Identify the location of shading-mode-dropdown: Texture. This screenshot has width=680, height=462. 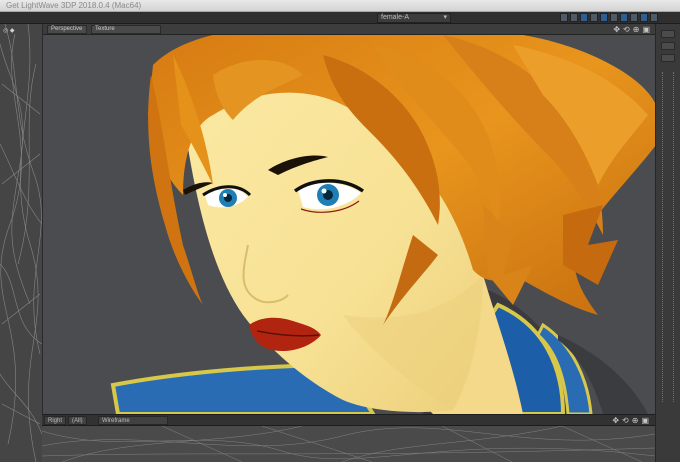
(126, 29).